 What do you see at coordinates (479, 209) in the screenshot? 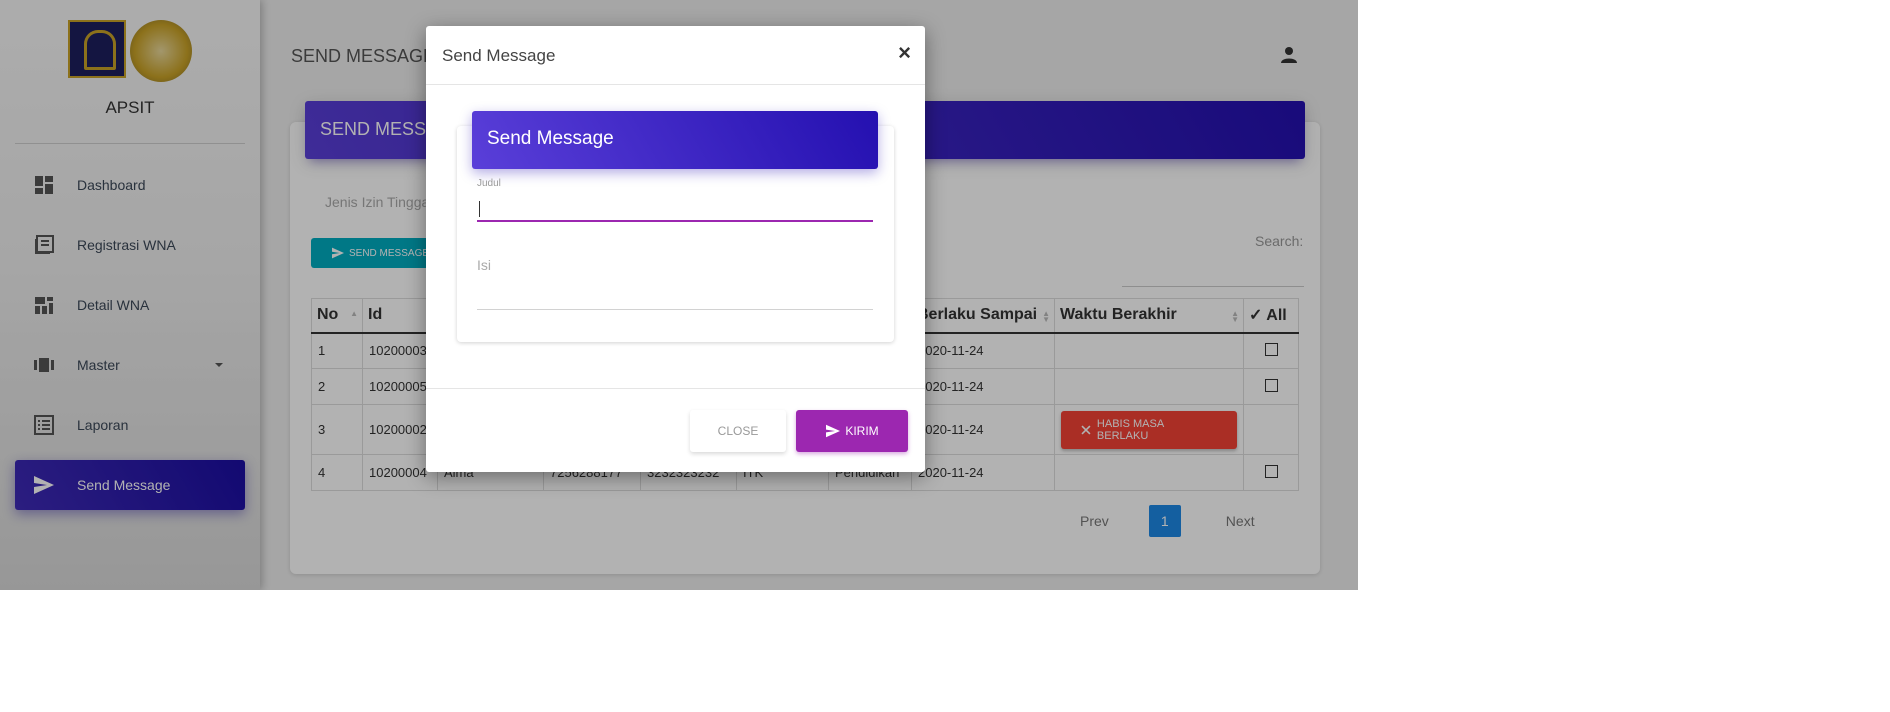
I see `text-caret` at bounding box center [479, 209].